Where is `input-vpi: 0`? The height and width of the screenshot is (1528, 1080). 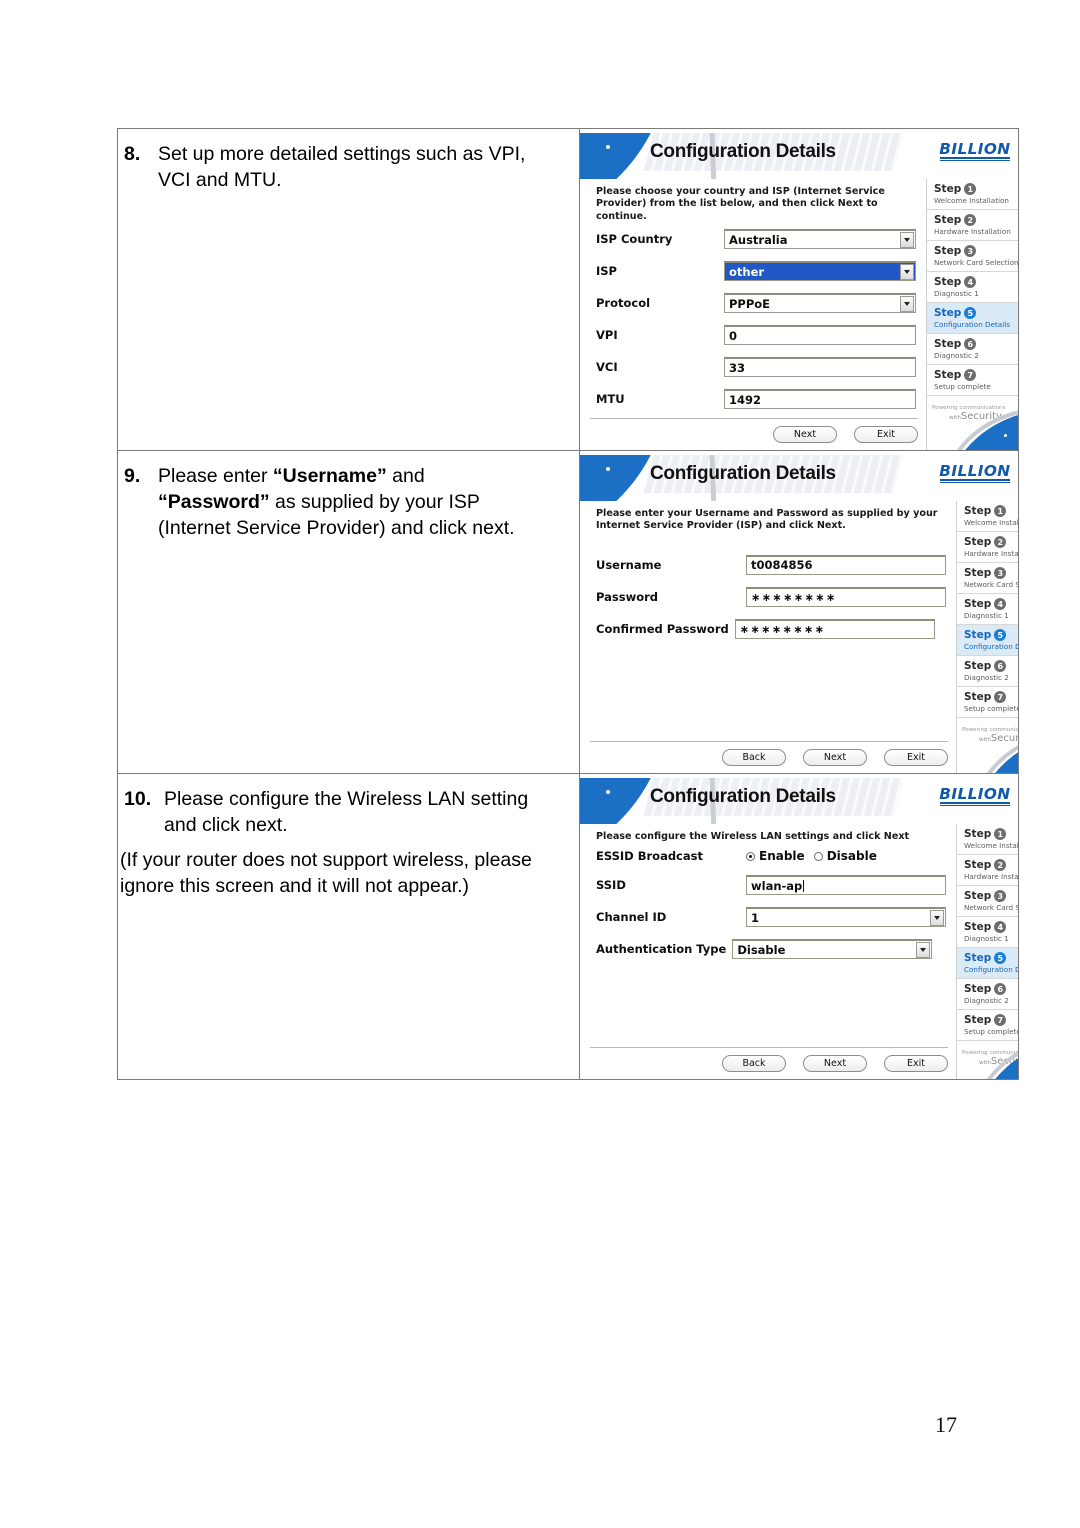 input-vpi: 0 is located at coordinates (820, 335).